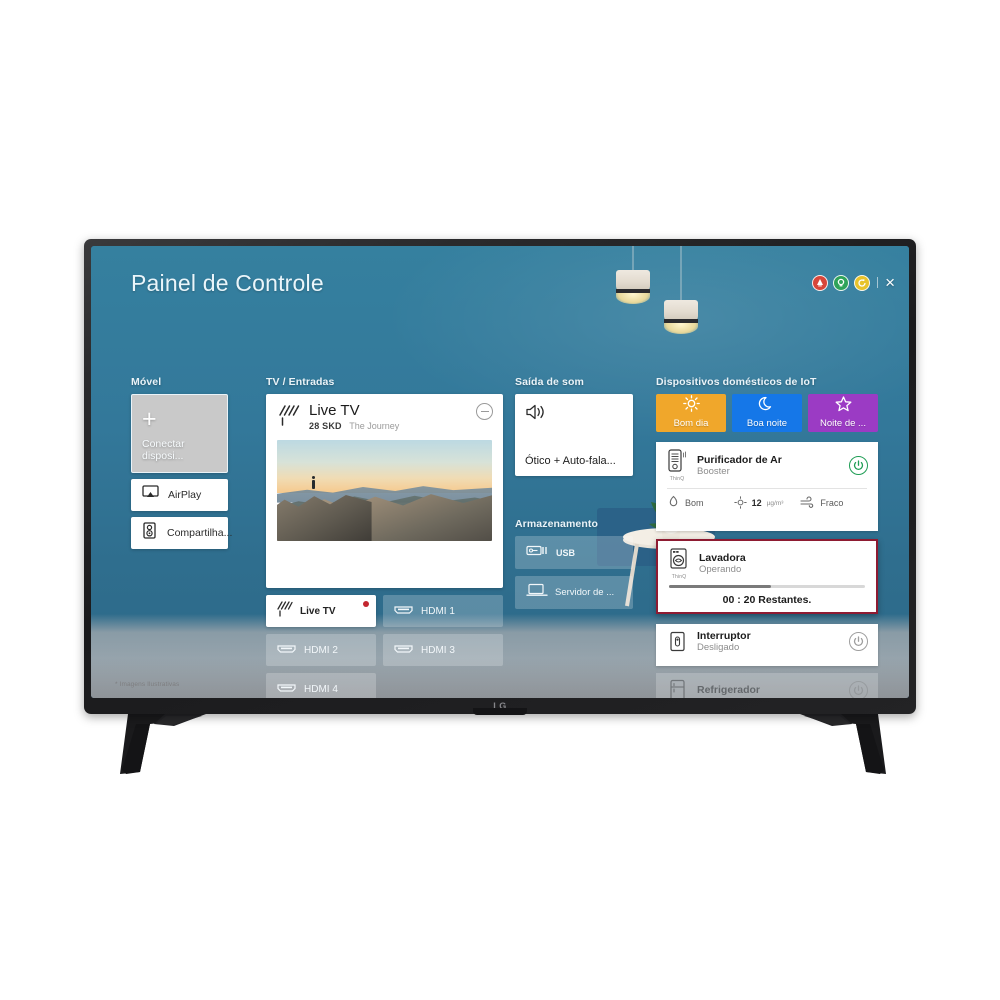  What do you see at coordinates (713, 471) in the screenshot?
I see `iot-device-status: Booster` at bounding box center [713, 471].